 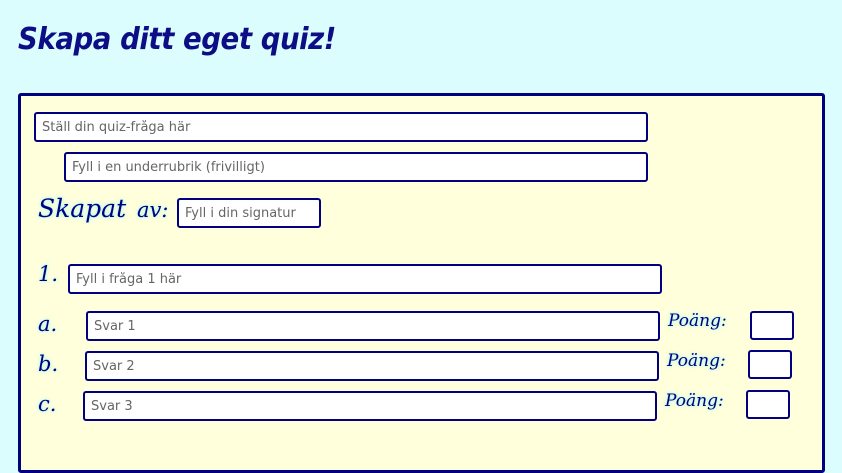 What do you see at coordinates (82, 208) in the screenshot?
I see `created-label: Skapat` at bounding box center [82, 208].